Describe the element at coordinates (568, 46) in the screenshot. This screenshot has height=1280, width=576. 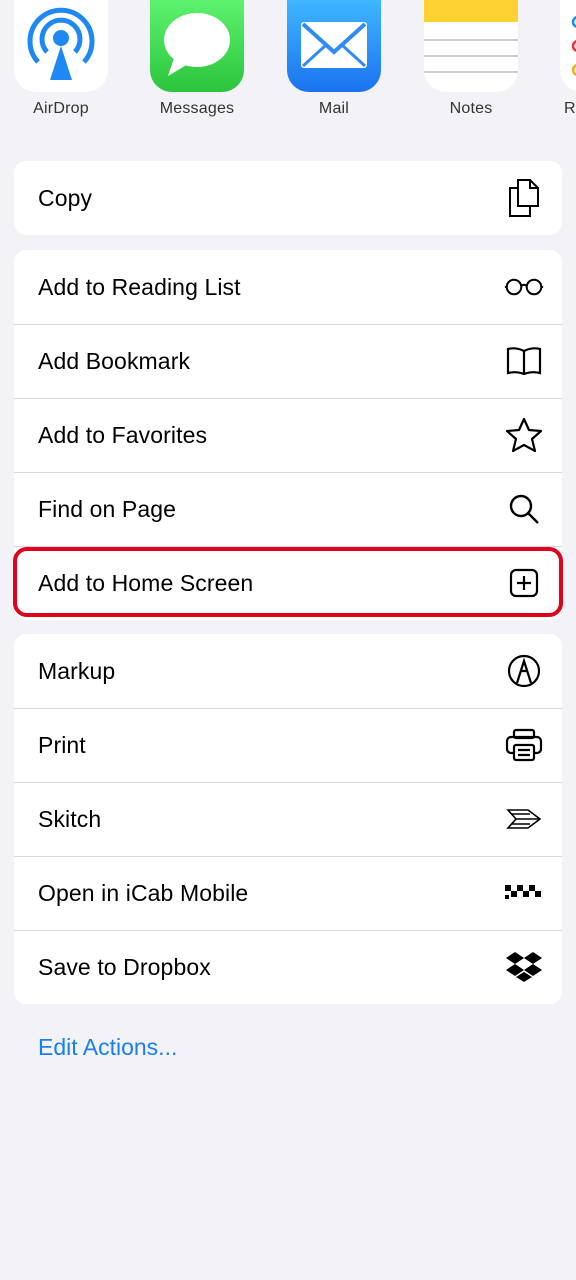
I see `reminders-icon` at that location.